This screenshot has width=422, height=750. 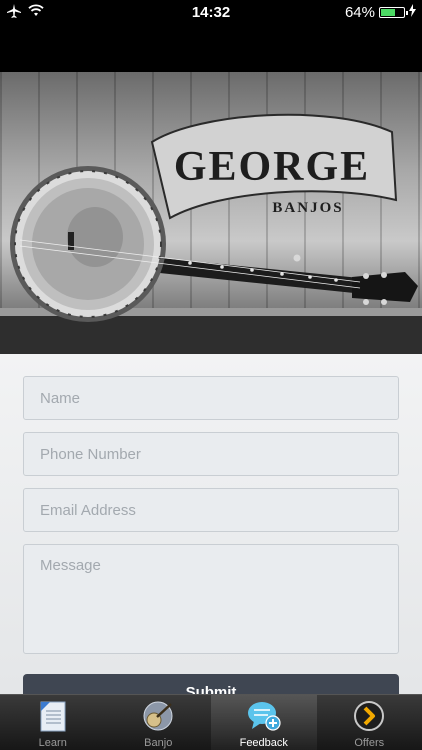 I want to click on message-field, so click(x=211, y=599).